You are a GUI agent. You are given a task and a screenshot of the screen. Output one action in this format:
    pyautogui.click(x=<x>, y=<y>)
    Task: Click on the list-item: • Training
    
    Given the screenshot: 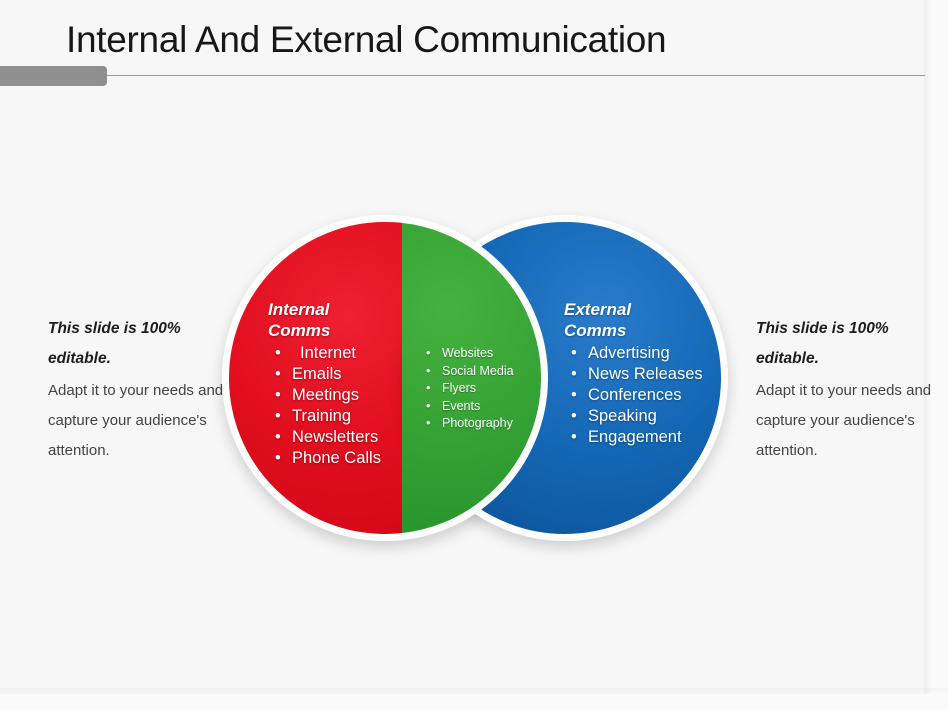 What is the action you would take?
    pyautogui.click(x=324, y=416)
    